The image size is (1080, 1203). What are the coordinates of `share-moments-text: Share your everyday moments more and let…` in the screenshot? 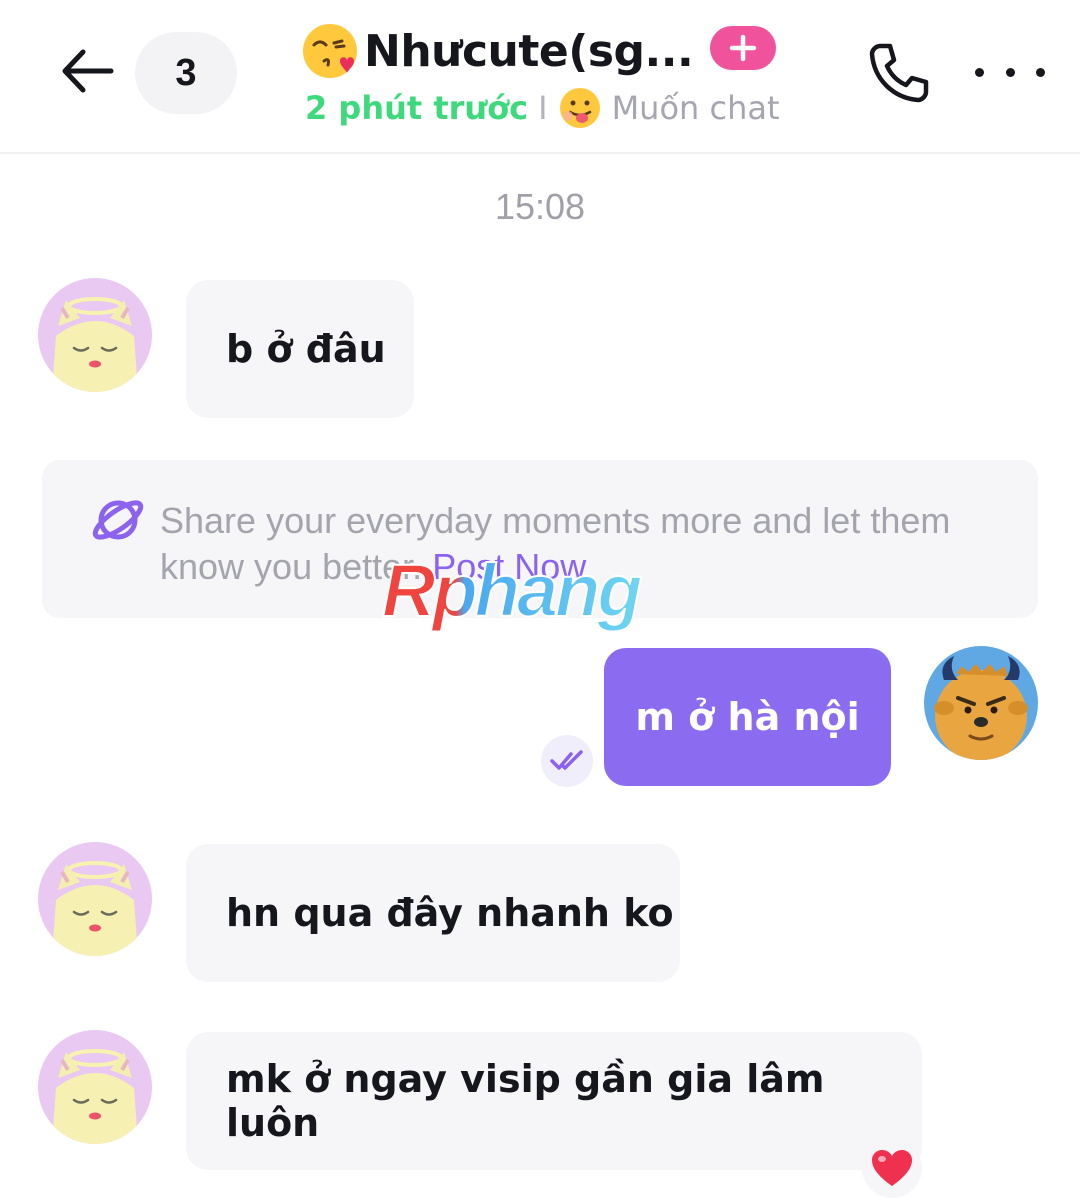 It's located at (570, 544).